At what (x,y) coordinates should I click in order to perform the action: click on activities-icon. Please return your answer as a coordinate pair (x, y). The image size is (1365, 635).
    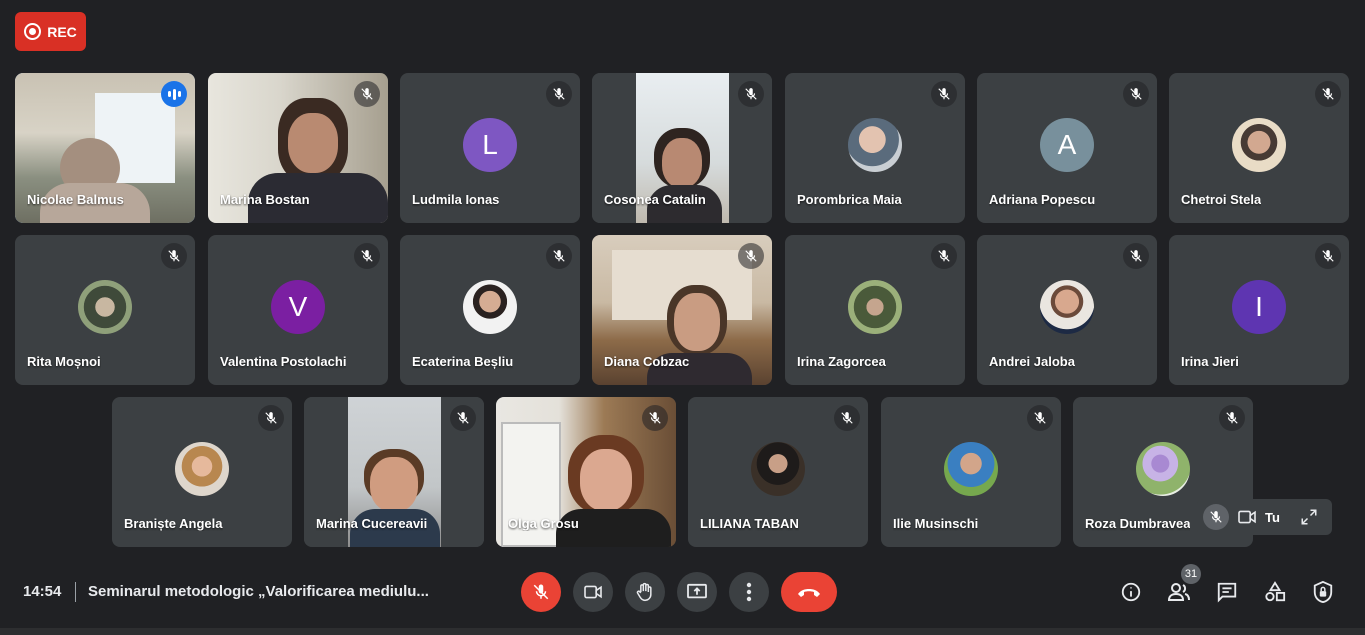
    Looking at the image, I should click on (1275, 591).